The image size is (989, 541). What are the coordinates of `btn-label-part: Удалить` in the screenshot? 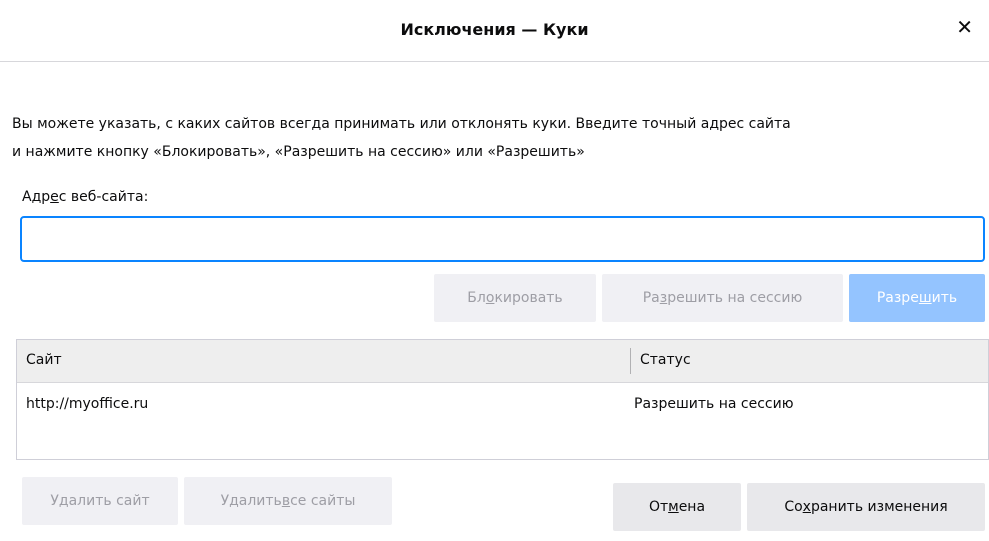 It's located at (251, 501).